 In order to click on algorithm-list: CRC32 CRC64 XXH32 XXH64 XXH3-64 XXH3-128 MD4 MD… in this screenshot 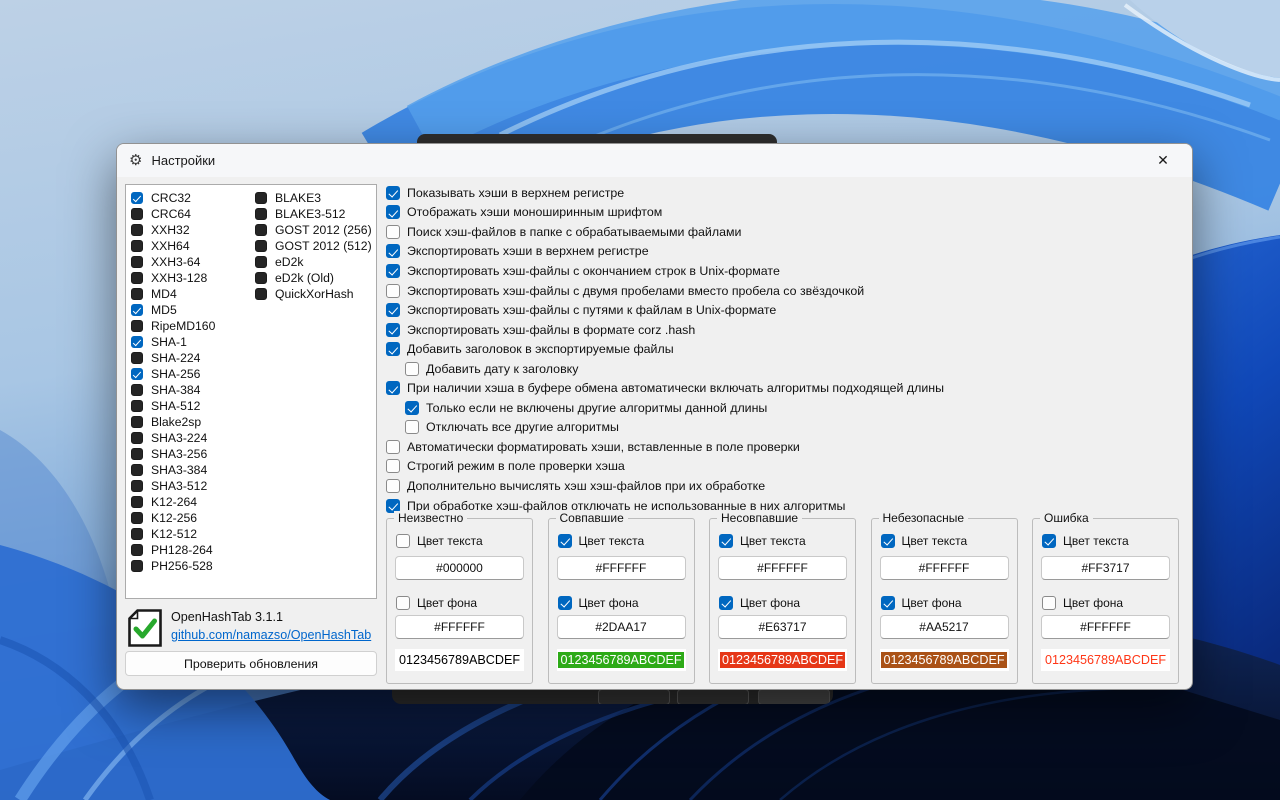, I will do `click(251, 391)`.